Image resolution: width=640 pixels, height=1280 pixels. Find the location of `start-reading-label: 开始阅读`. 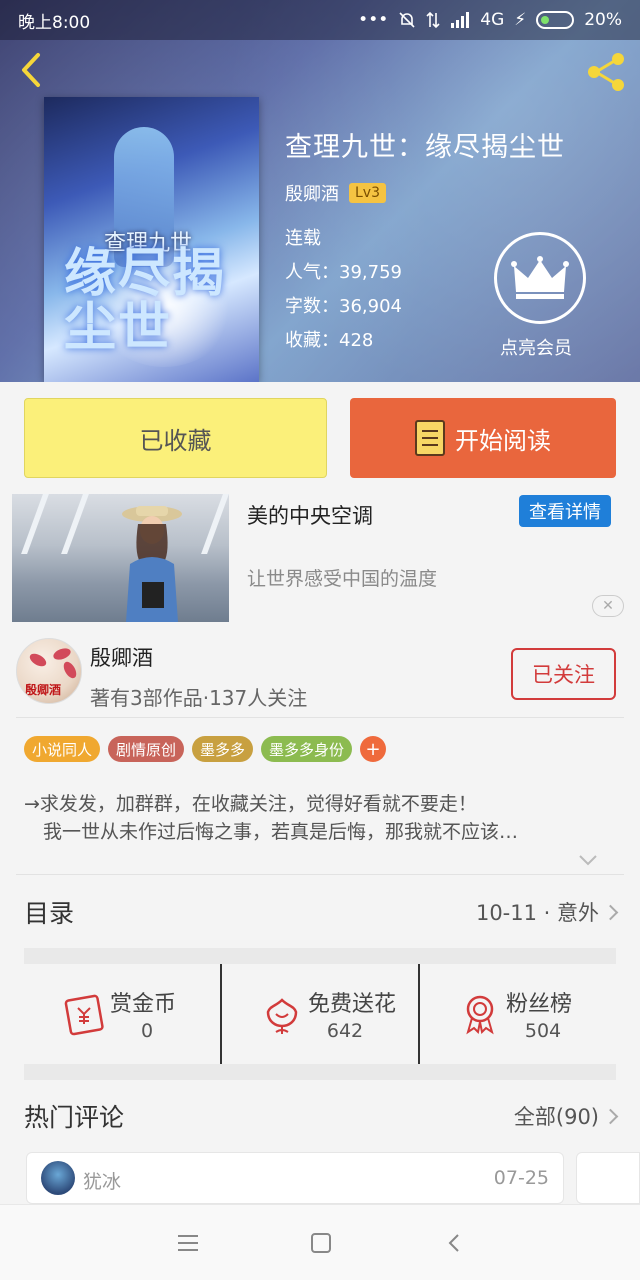

start-reading-label: 开始阅读 is located at coordinates (503, 440).